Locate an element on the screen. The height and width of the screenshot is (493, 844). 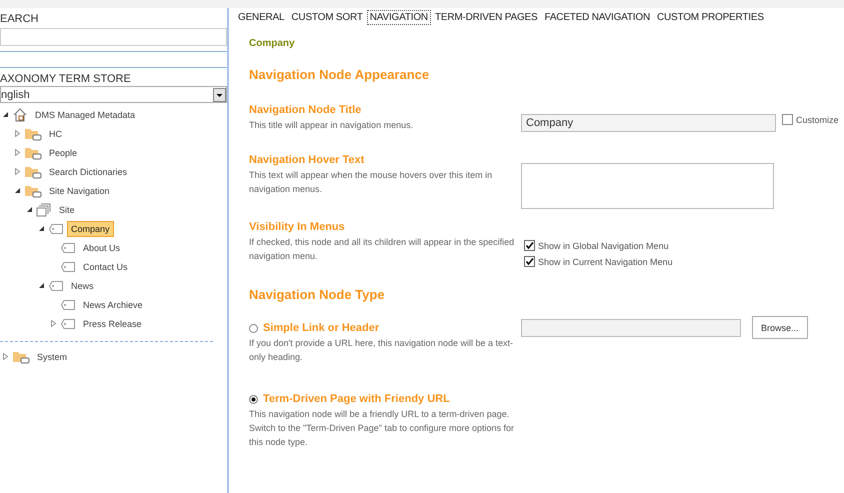
stacked-pages-icon is located at coordinates (44, 210).